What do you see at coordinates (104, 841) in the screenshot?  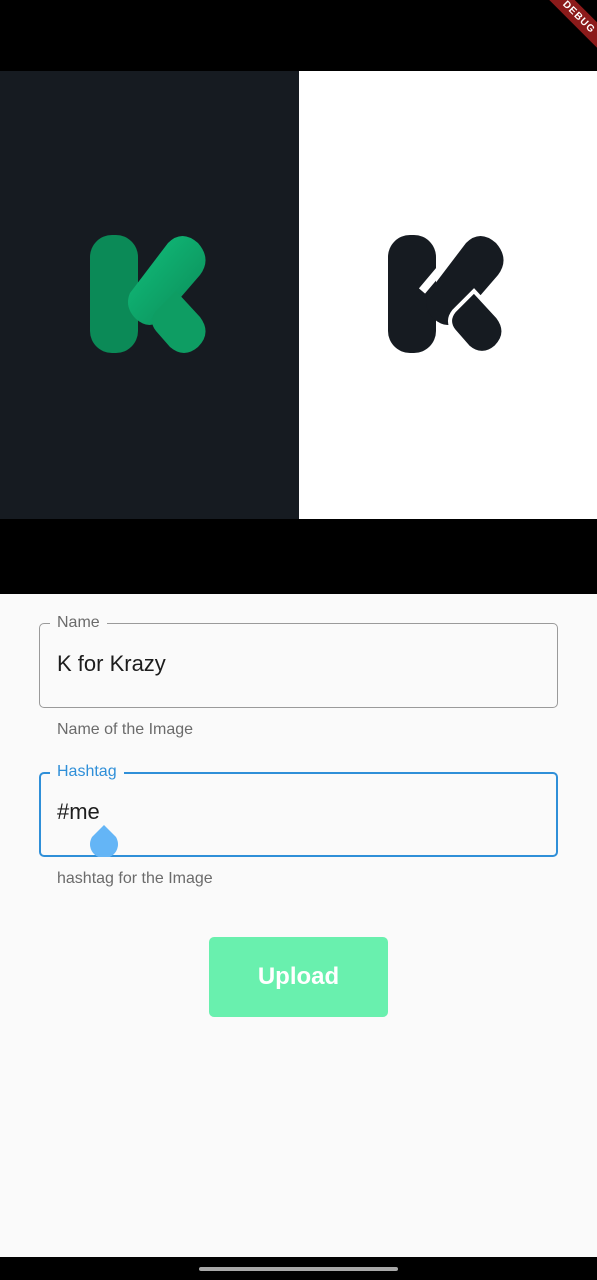 I see `text-cursor-handle-icon` at bounding box center [104, 841].